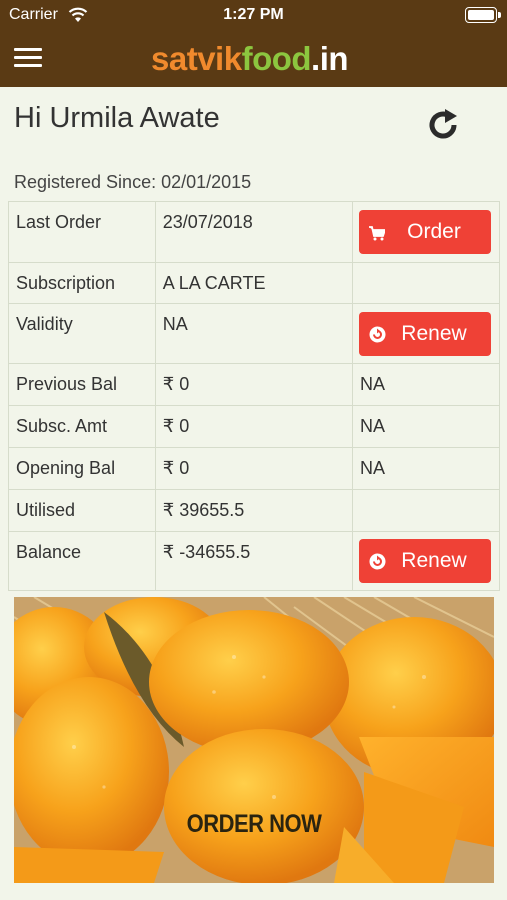 The height and width of the screenshot is (900, 507). I want to click on logo-part-satvik: satvik, so click(196, 58).